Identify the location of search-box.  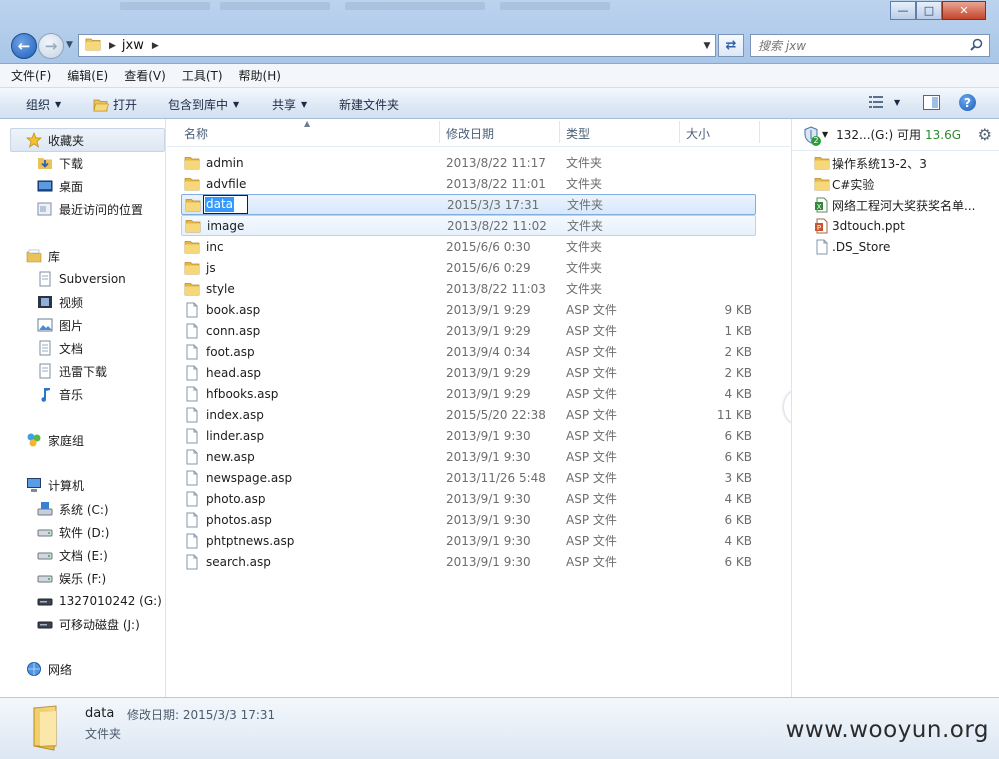
(870, 45).